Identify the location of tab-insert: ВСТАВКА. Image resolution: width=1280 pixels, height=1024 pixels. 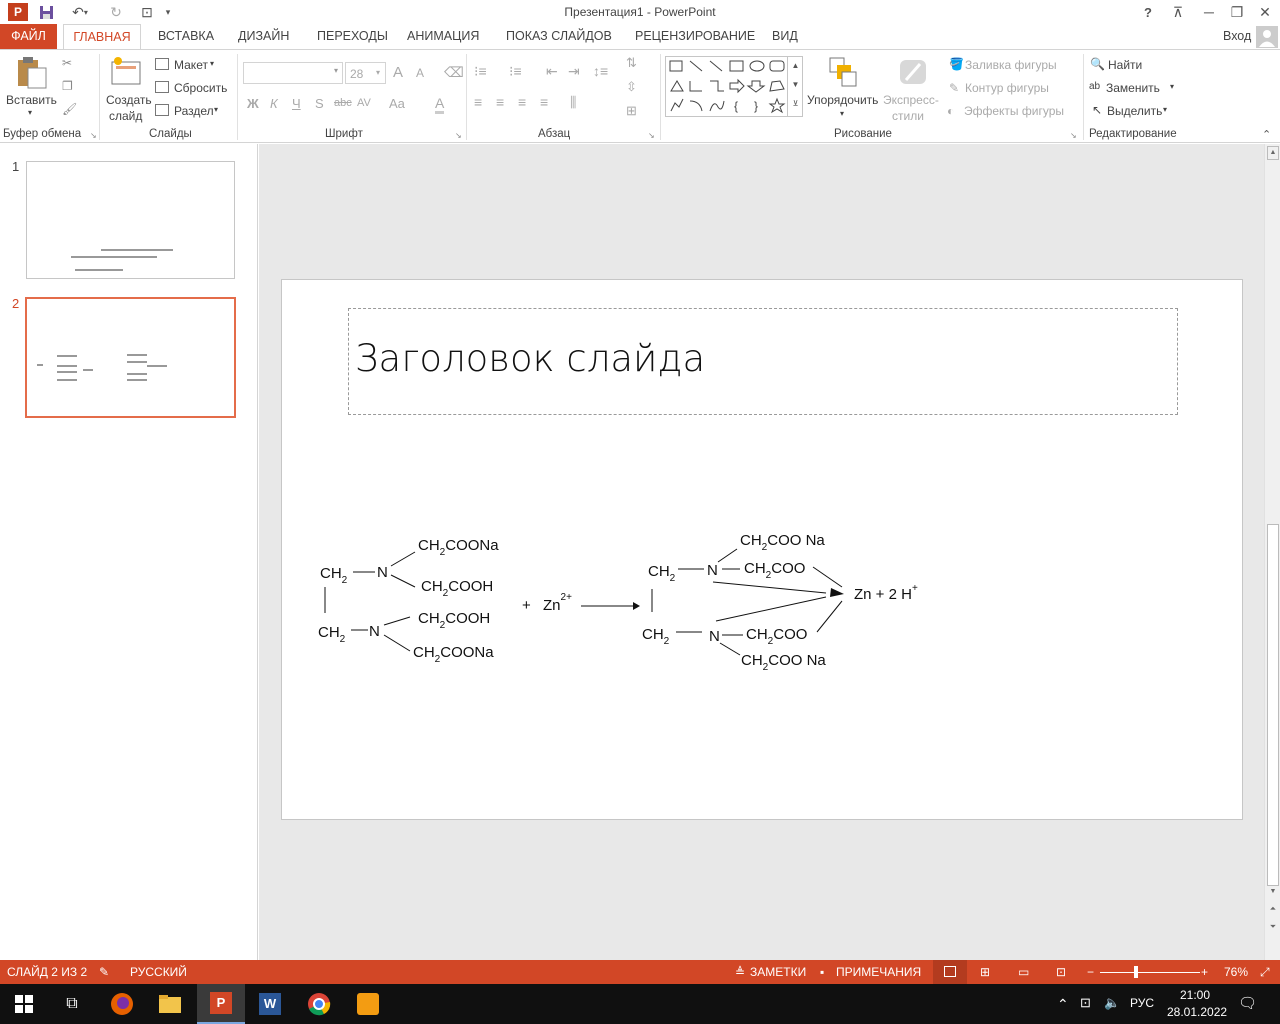
(186, 36).